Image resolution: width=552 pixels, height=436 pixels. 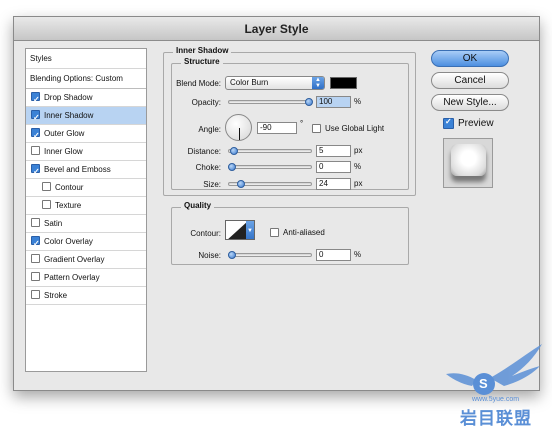 I want to click on style-item-label: Texture, so click(x=68, y=205).